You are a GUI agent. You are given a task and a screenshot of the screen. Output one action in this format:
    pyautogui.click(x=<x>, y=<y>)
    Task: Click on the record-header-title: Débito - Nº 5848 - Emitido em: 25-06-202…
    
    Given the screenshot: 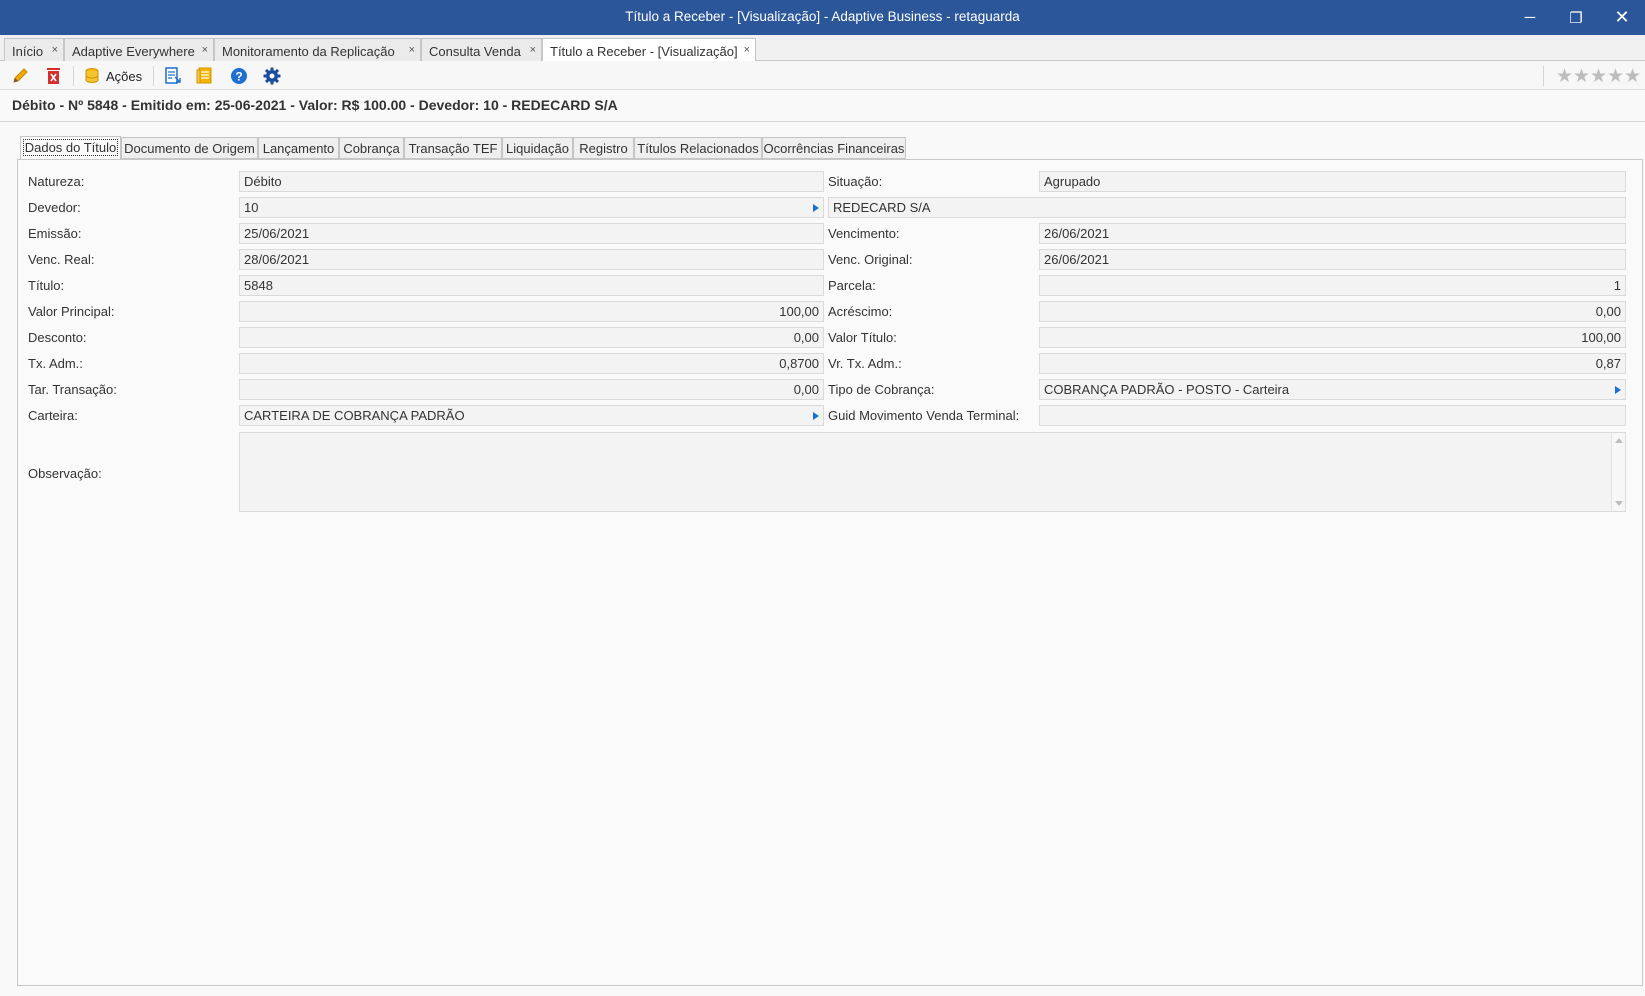 What is the action you would take?
    pyautogui.click(x=315, y=105)
    